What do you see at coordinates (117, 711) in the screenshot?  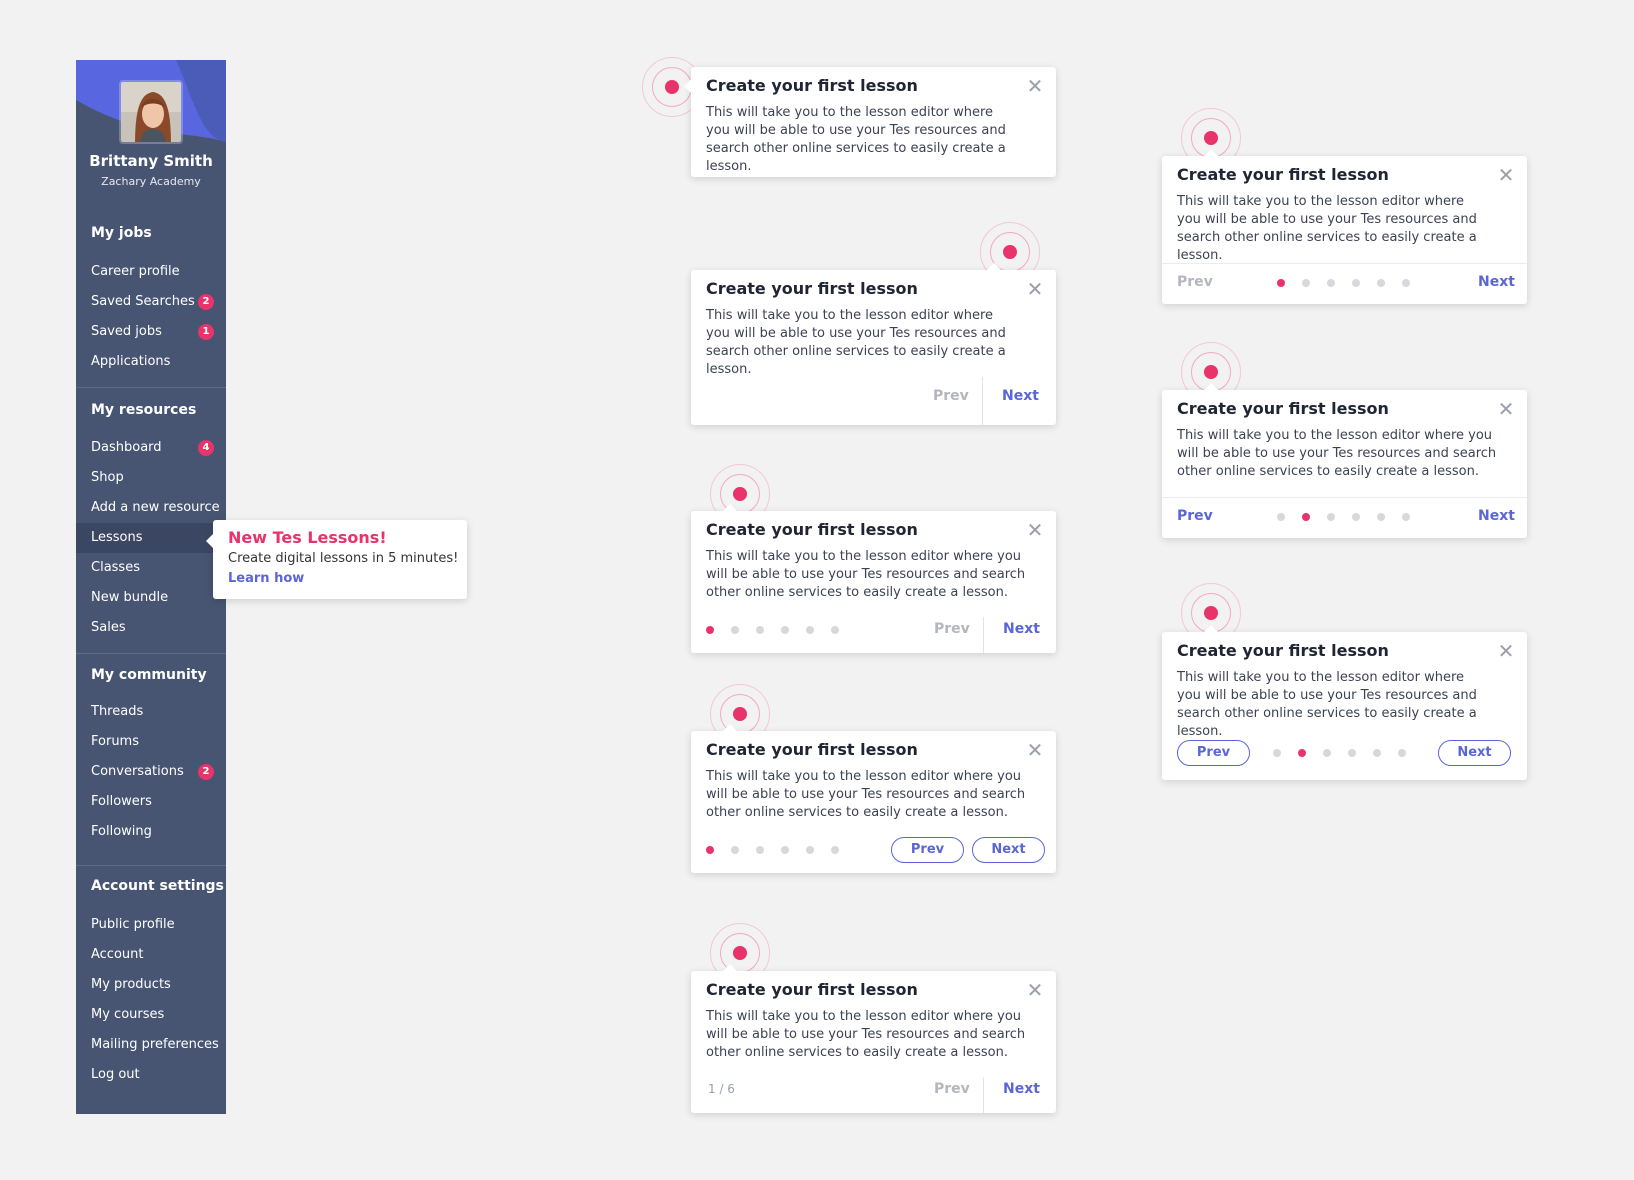 I see `sidebar-item-label: Threads` at bounding box center [117, 711].